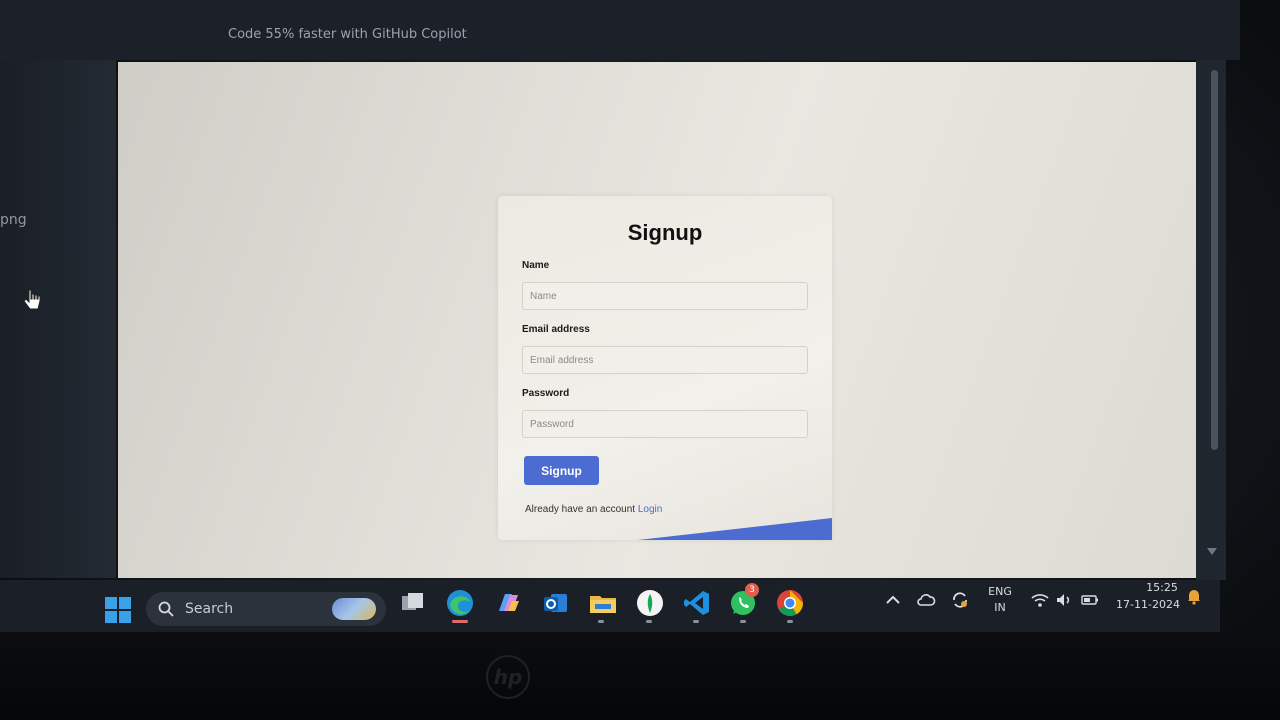 The width and height of the screenshot is (1280, 720). Describe the element at coordinates (209, 609) in the screenshot. I see `search-label: Search` at that location.